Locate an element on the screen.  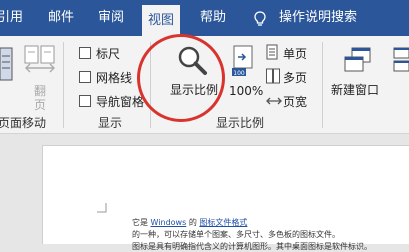
zoom-100-label: 100% is located at coordinates (246, 91).